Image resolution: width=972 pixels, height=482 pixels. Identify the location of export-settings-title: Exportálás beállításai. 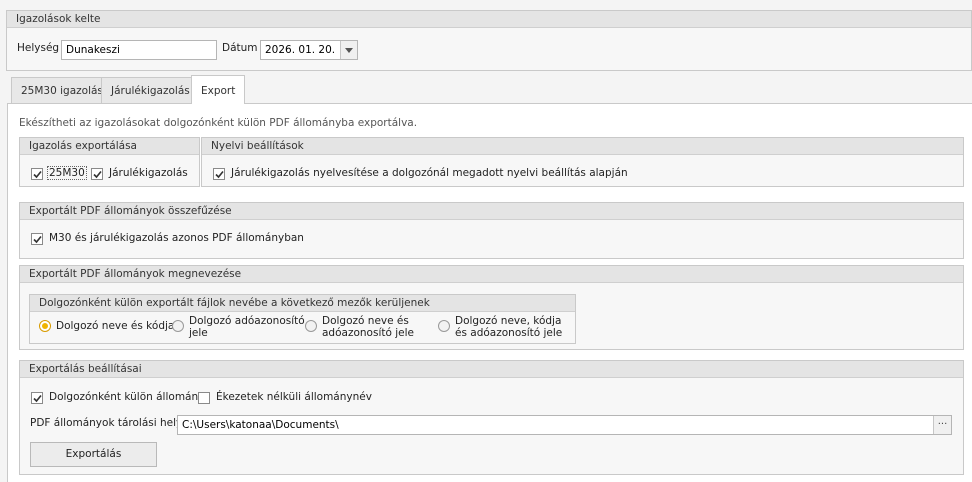
(491, 369).